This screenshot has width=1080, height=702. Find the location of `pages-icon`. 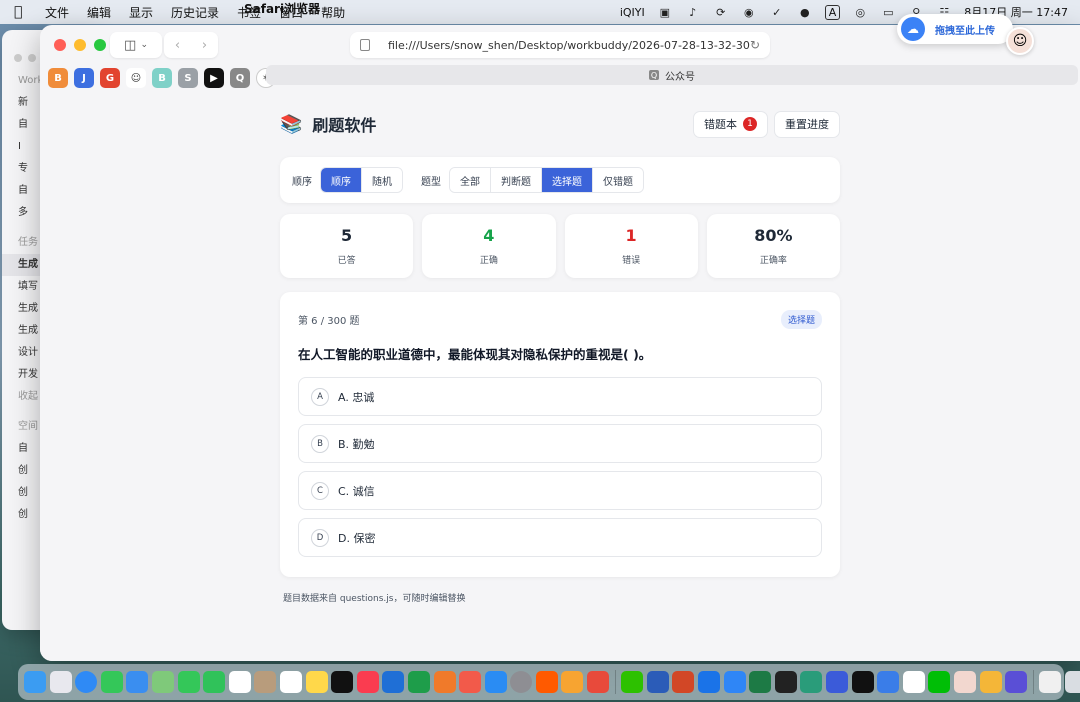

pages-icon is located at coordinates (444, 682).